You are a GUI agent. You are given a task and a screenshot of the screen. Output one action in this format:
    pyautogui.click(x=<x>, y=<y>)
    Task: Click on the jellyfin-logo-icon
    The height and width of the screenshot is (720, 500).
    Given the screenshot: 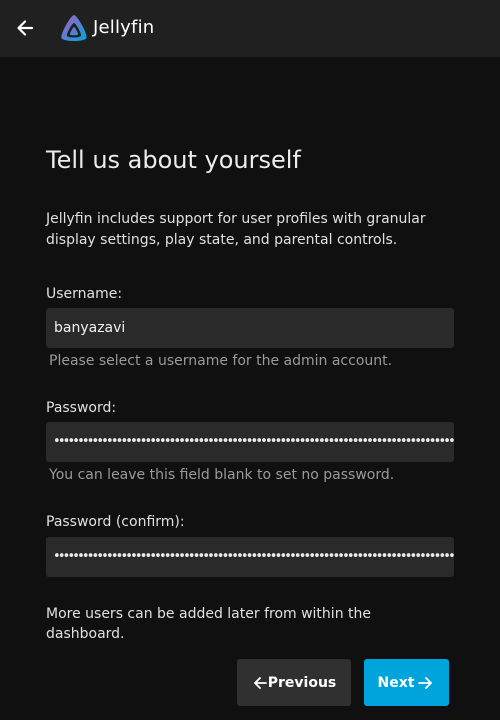 What is the action you would take?
    pyautogui.click(x=74, y=28)
    